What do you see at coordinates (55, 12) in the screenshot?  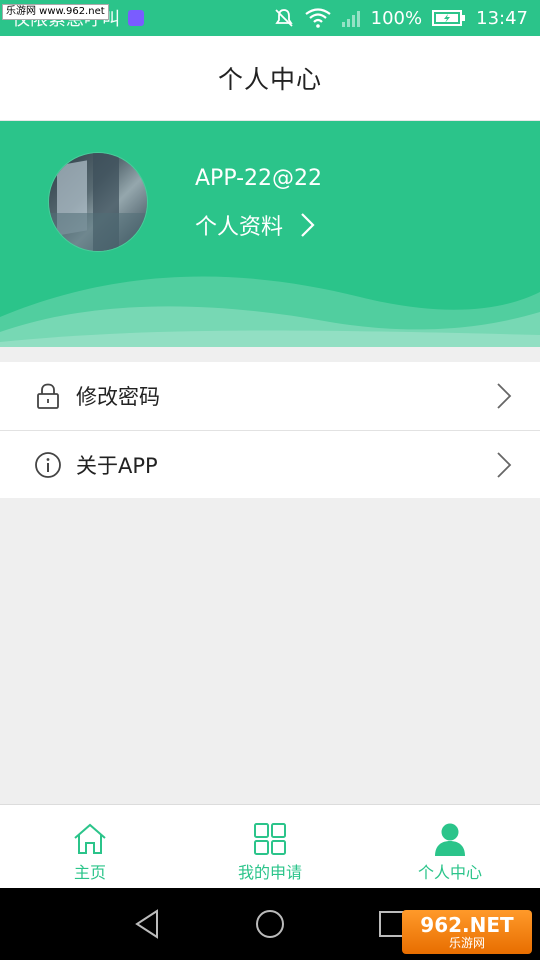 I see `watermark-top-left: 乐游网 www.962.net` at bounding box center [55, 12].